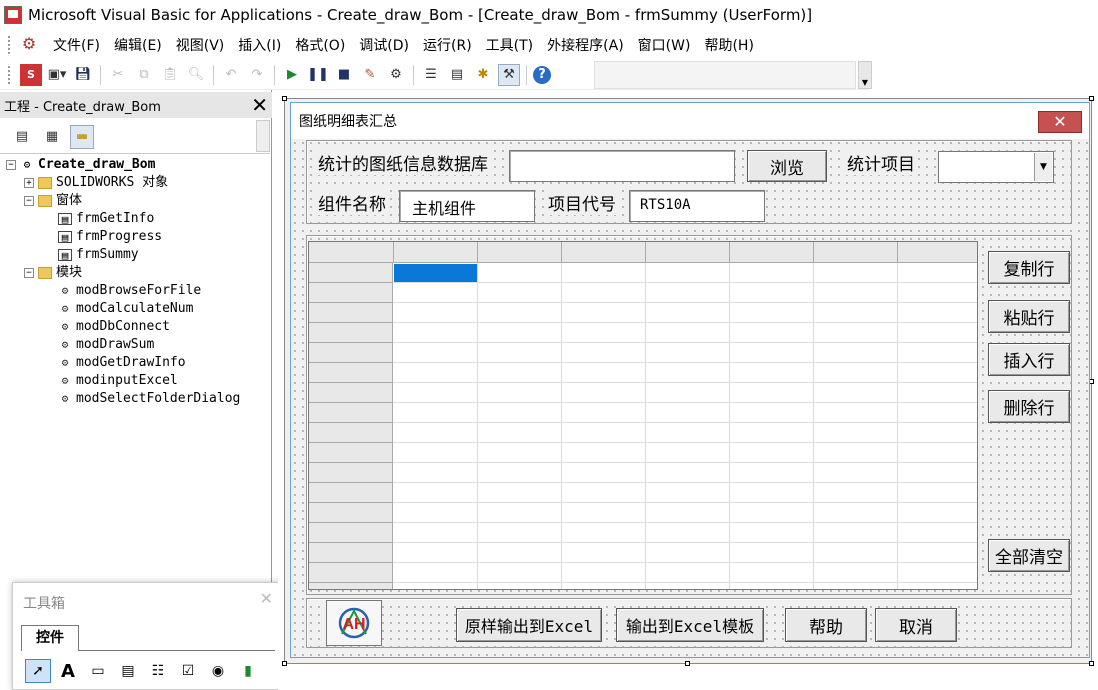 Image resolution: width=1098 pixels, height=690 pixels. What do you see at coordinates (728, 45) in the screenshot?
I see `menu-help: 帮助(H)` at bounding box center [728, 45].